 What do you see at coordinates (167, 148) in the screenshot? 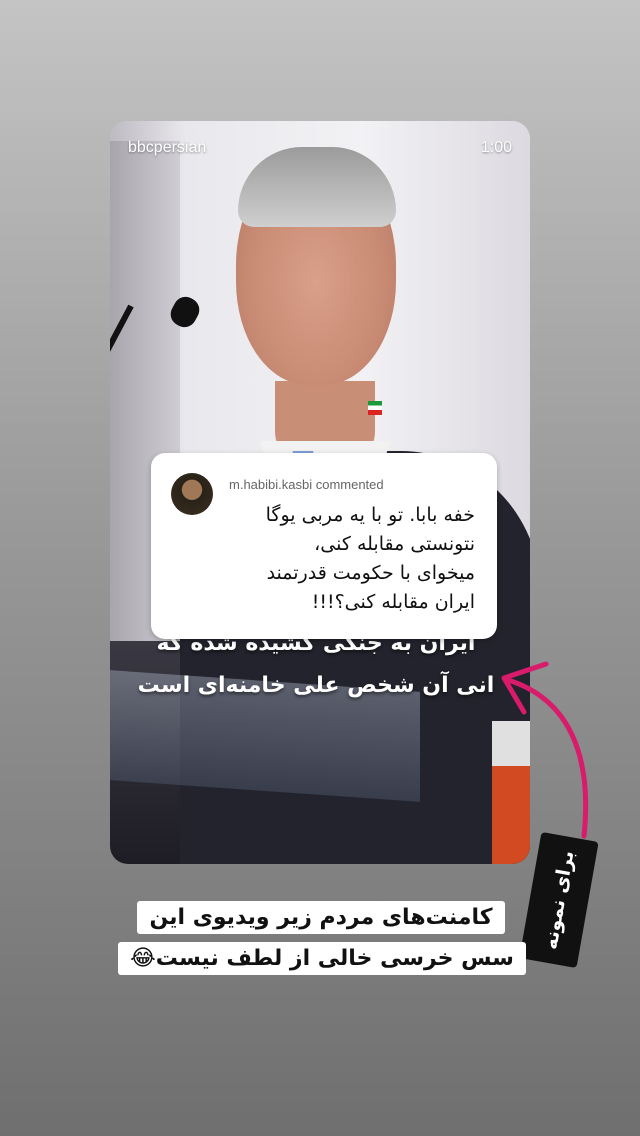
I see `account-handle: bbcpersian` at bounding box center [167, 148].